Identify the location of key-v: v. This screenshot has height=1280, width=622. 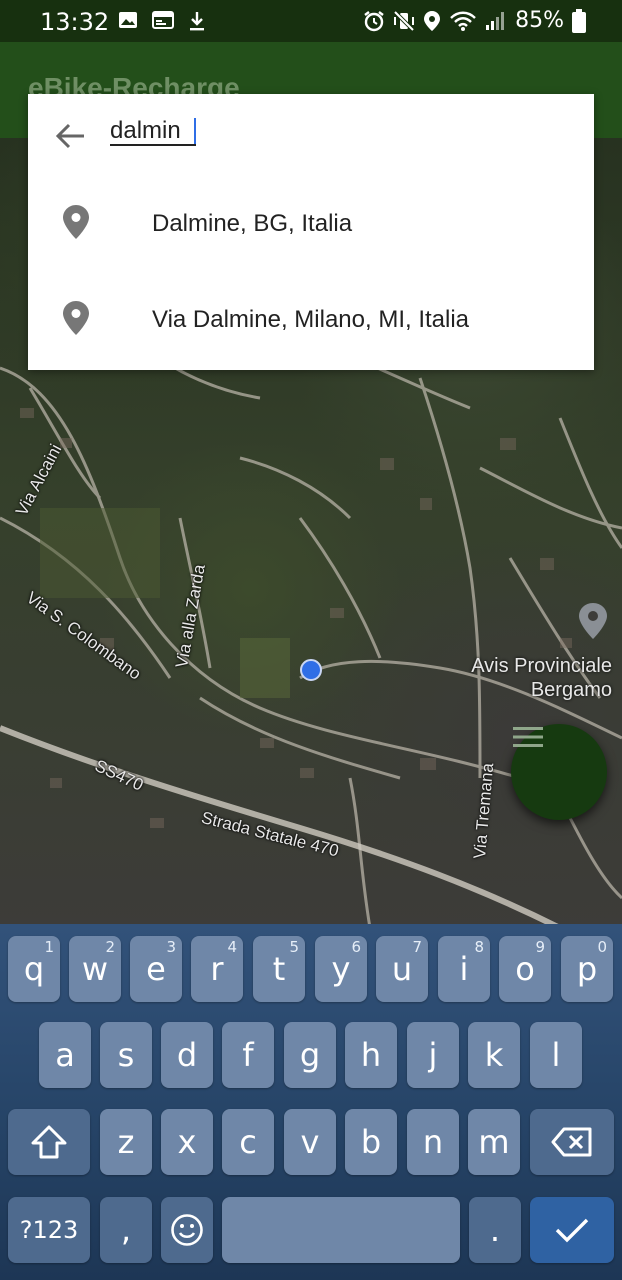
(310, 1142).